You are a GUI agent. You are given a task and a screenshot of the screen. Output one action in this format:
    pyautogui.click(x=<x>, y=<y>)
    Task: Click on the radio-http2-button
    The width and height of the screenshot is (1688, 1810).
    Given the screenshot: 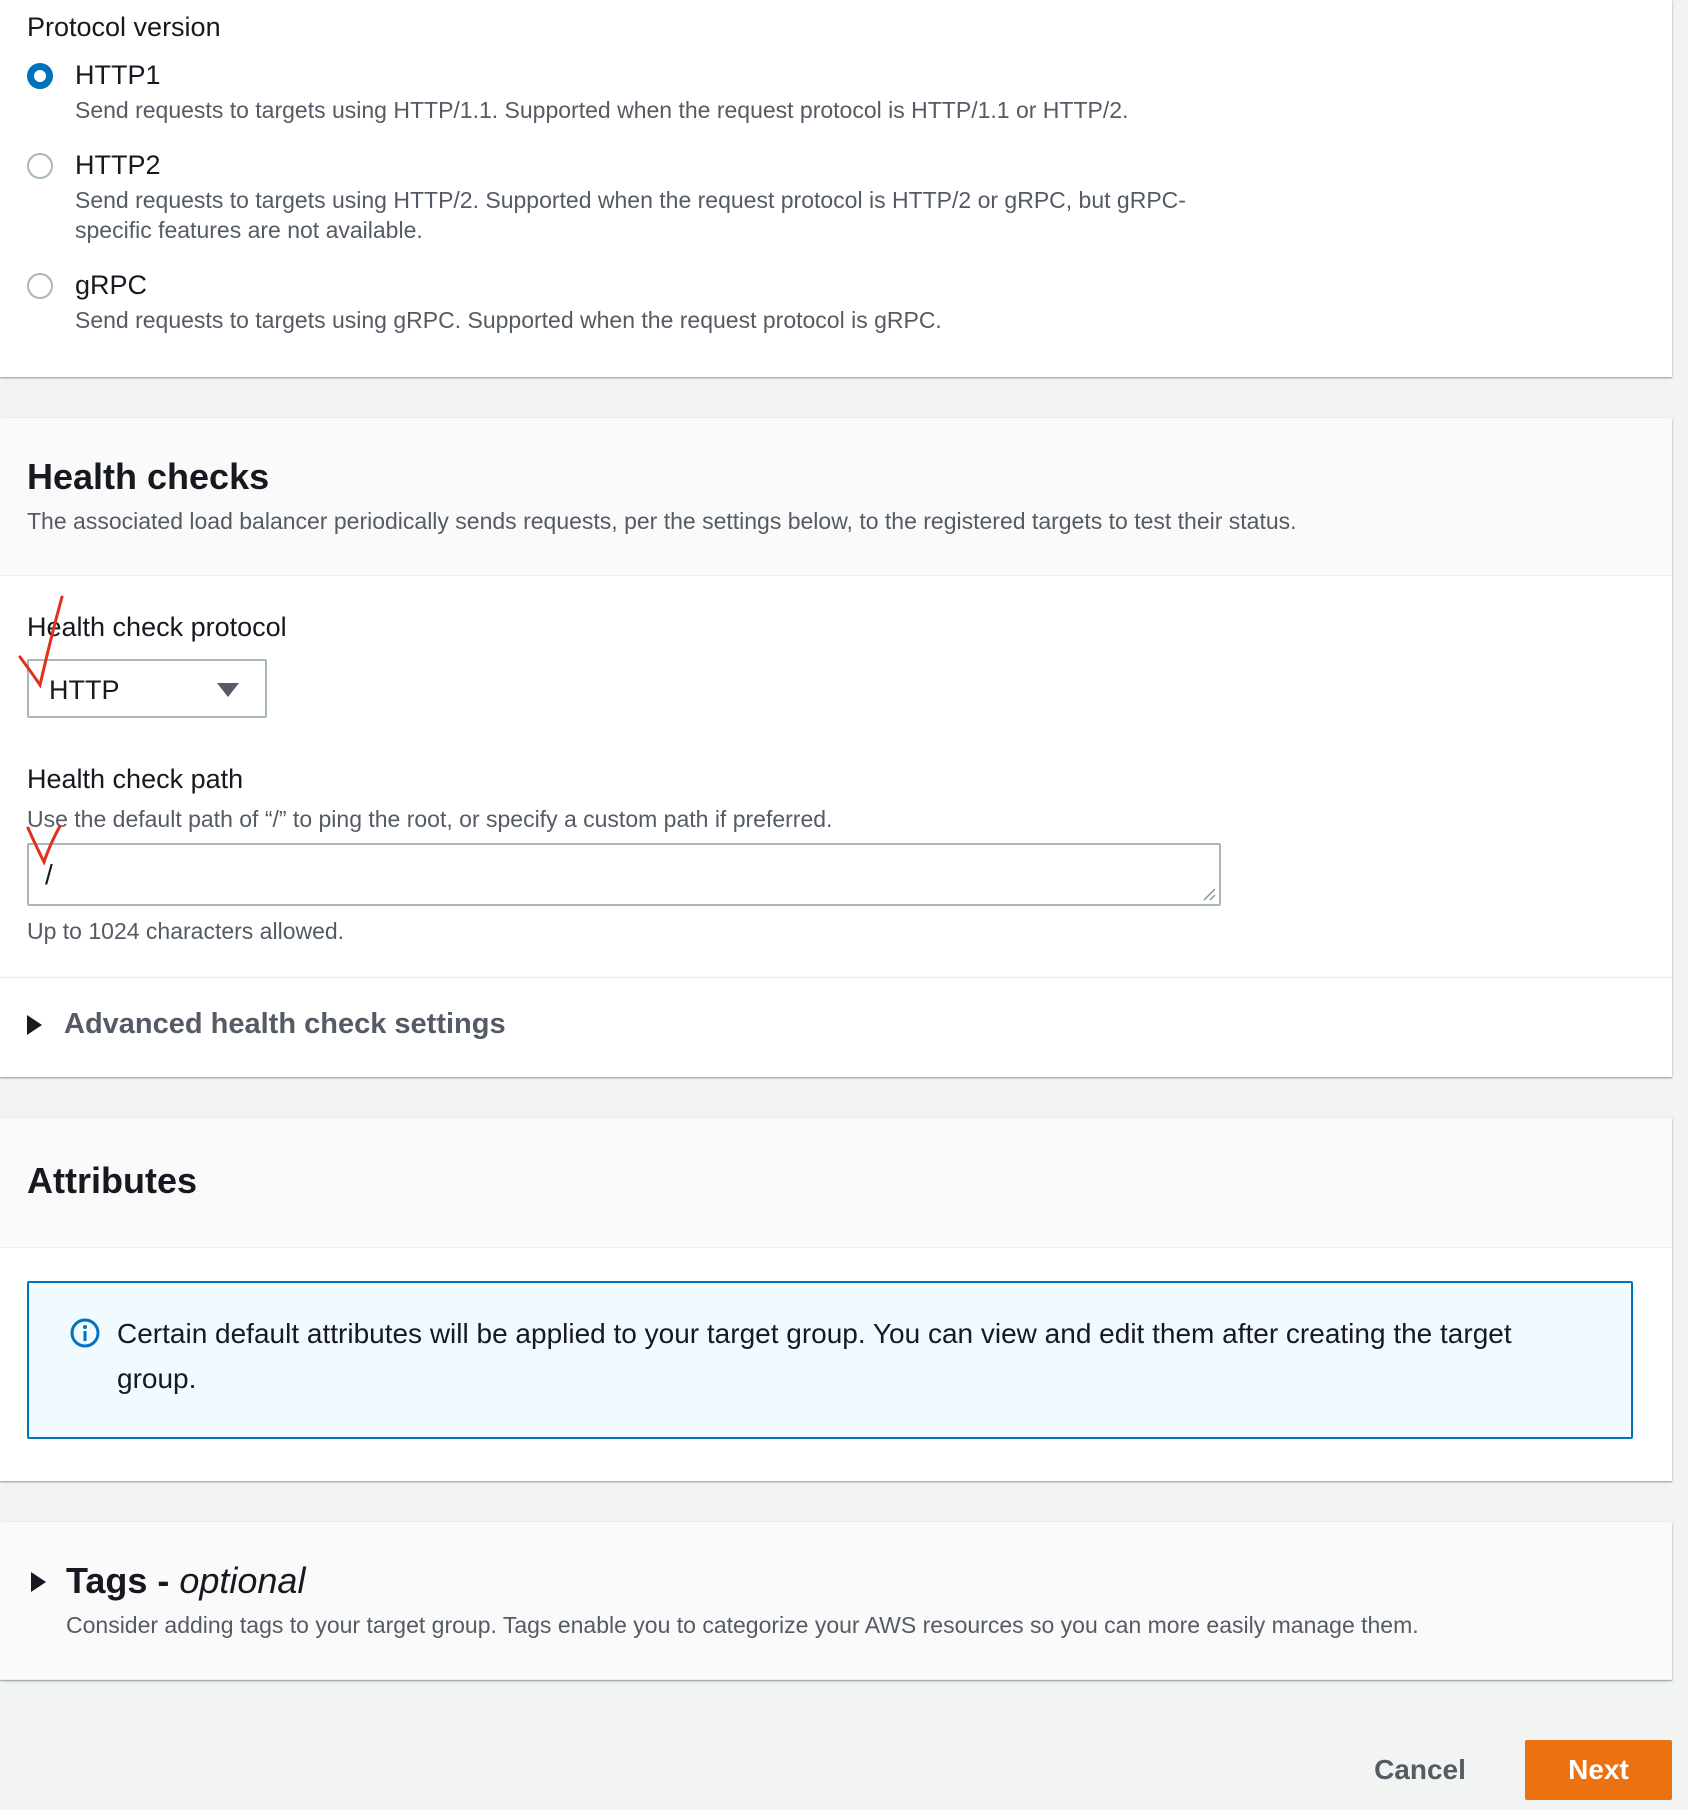 What is the action you would take?
    pyautogui.click(x=40, y=166)
    